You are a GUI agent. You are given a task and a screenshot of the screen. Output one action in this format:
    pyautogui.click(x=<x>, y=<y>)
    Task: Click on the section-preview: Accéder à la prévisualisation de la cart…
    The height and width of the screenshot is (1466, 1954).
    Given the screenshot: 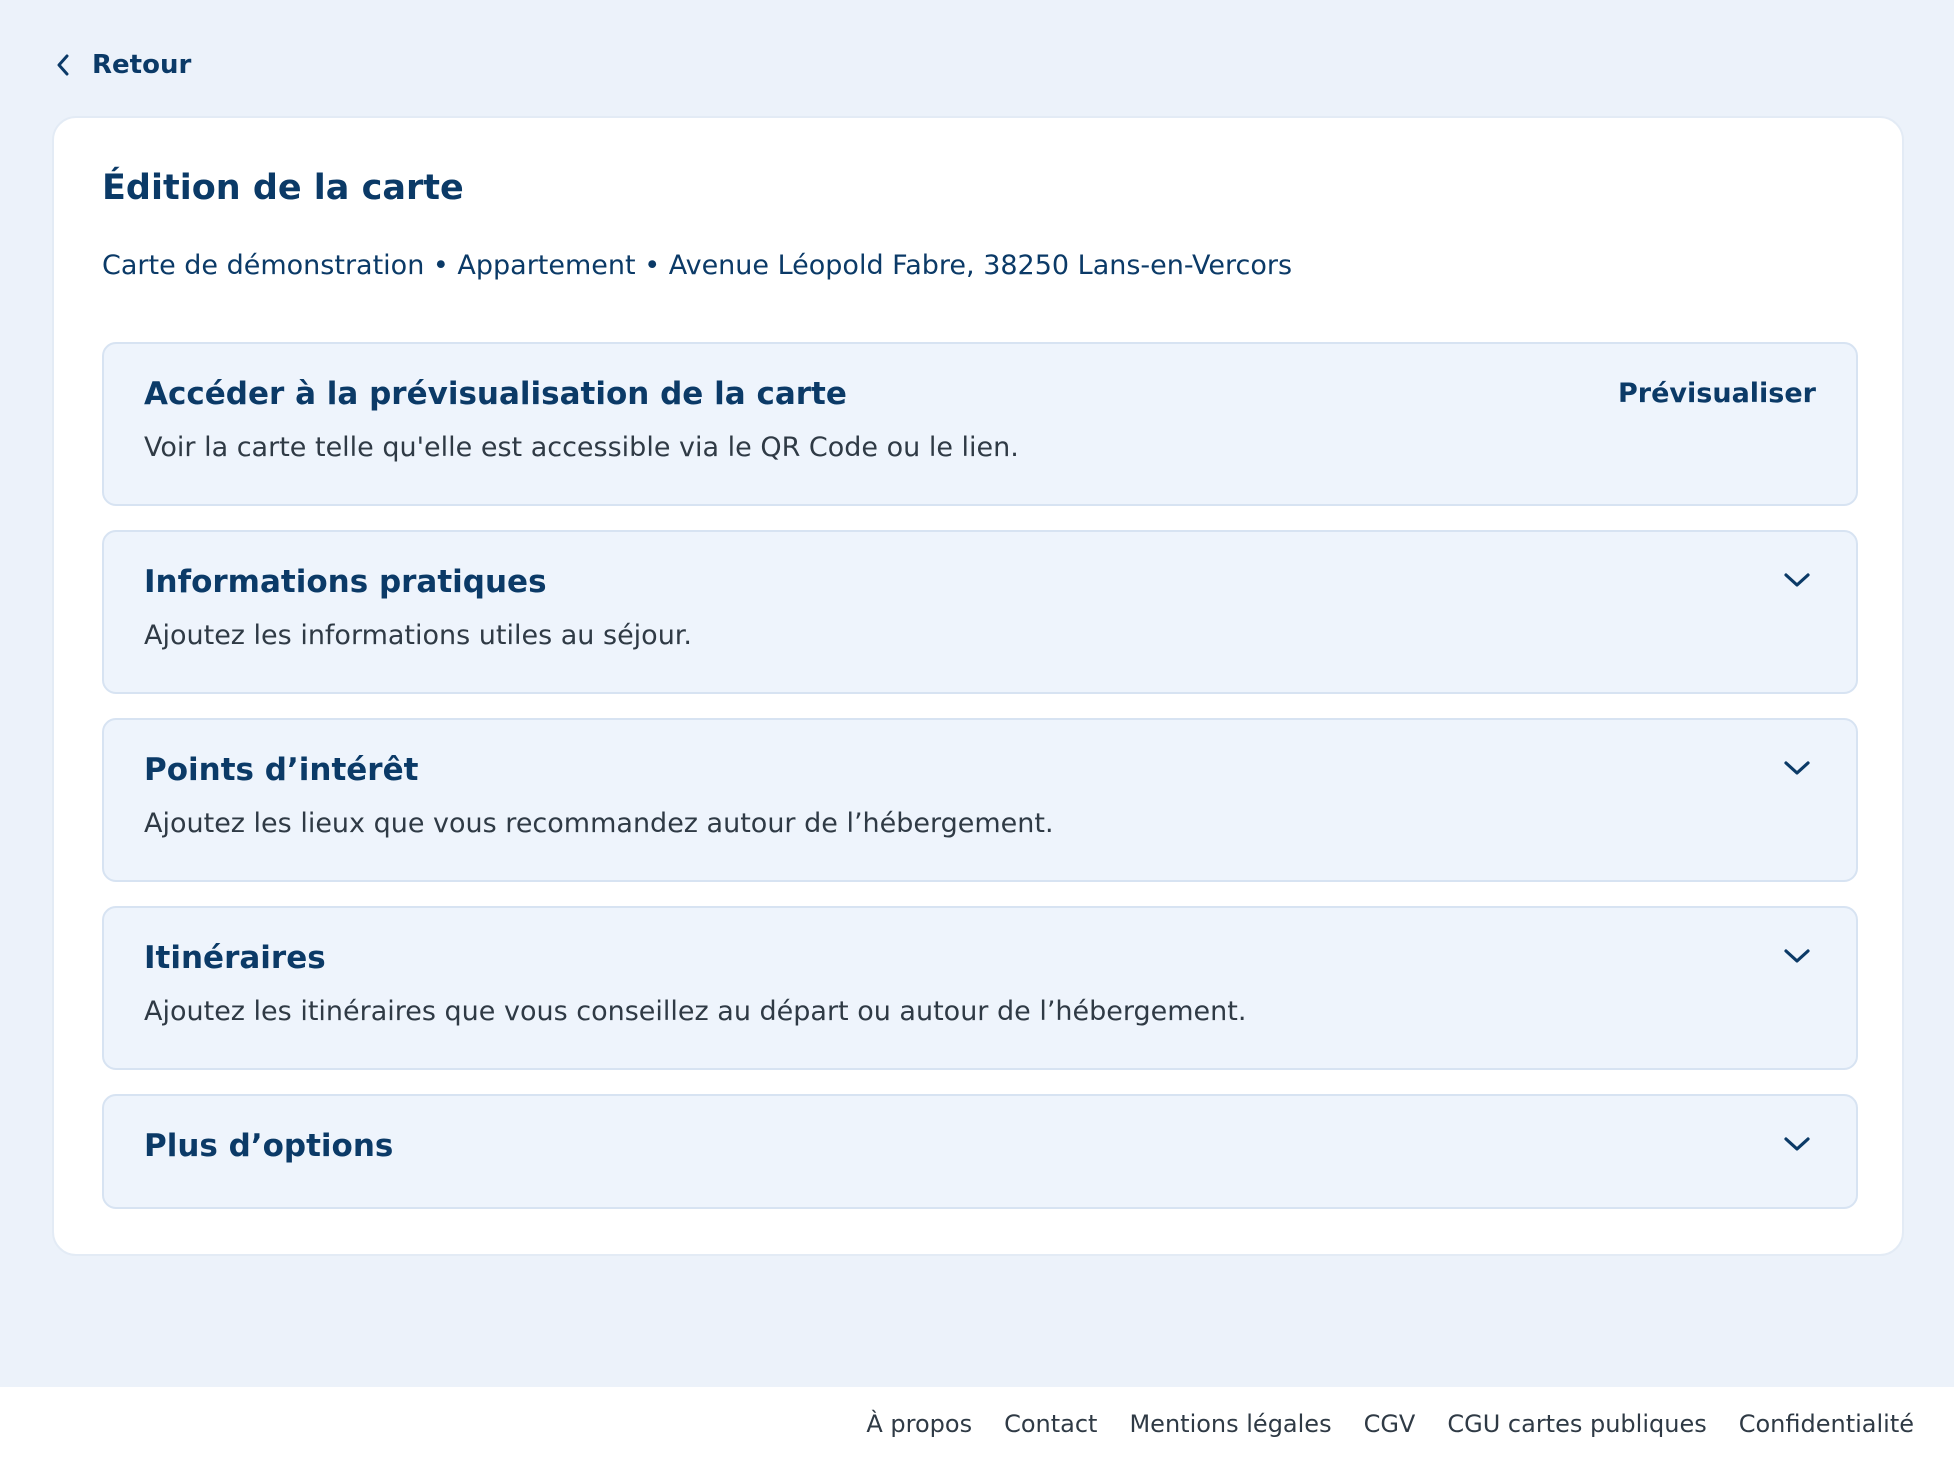 What is the action you would take?
    pyautogui.click(x=980, y=424)
    